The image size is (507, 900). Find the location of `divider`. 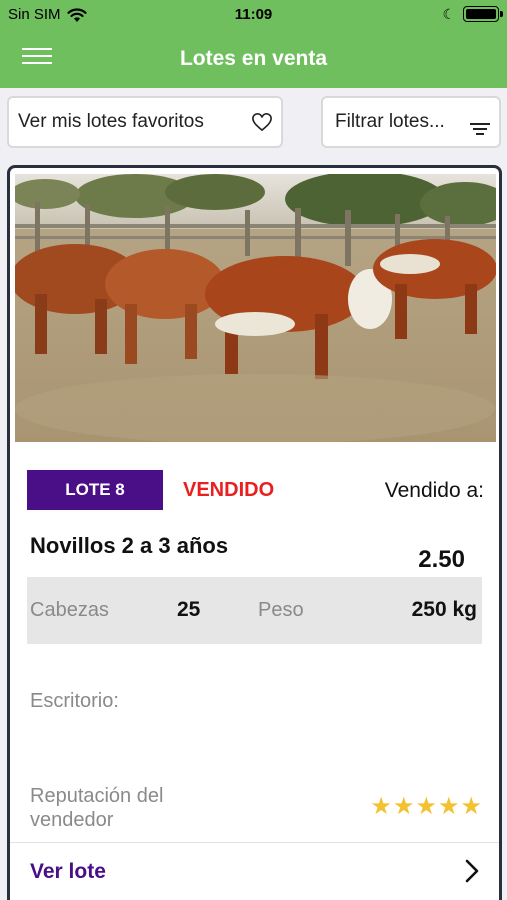

divider is located at coordinates (254, 842).